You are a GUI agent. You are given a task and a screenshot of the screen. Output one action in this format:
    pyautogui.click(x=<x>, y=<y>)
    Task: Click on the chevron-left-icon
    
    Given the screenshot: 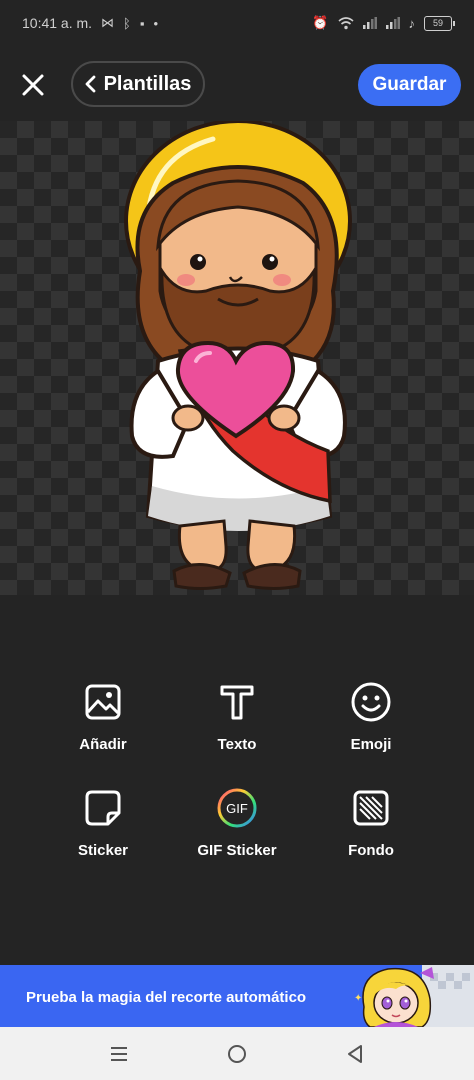 What is the action you would take?
    pyautogui.click(x=90, y=84)
    